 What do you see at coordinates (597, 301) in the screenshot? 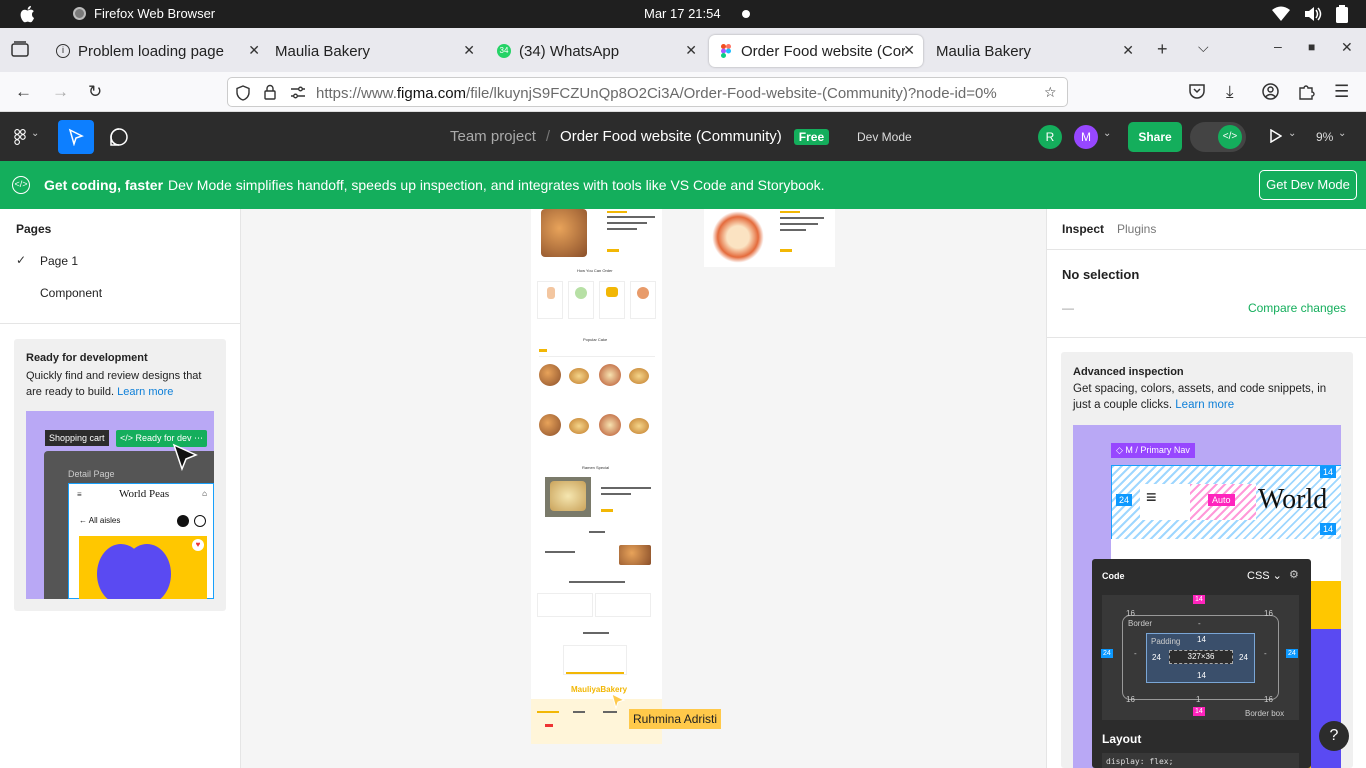
I see `order-steps` at bounding box center [597, 301].